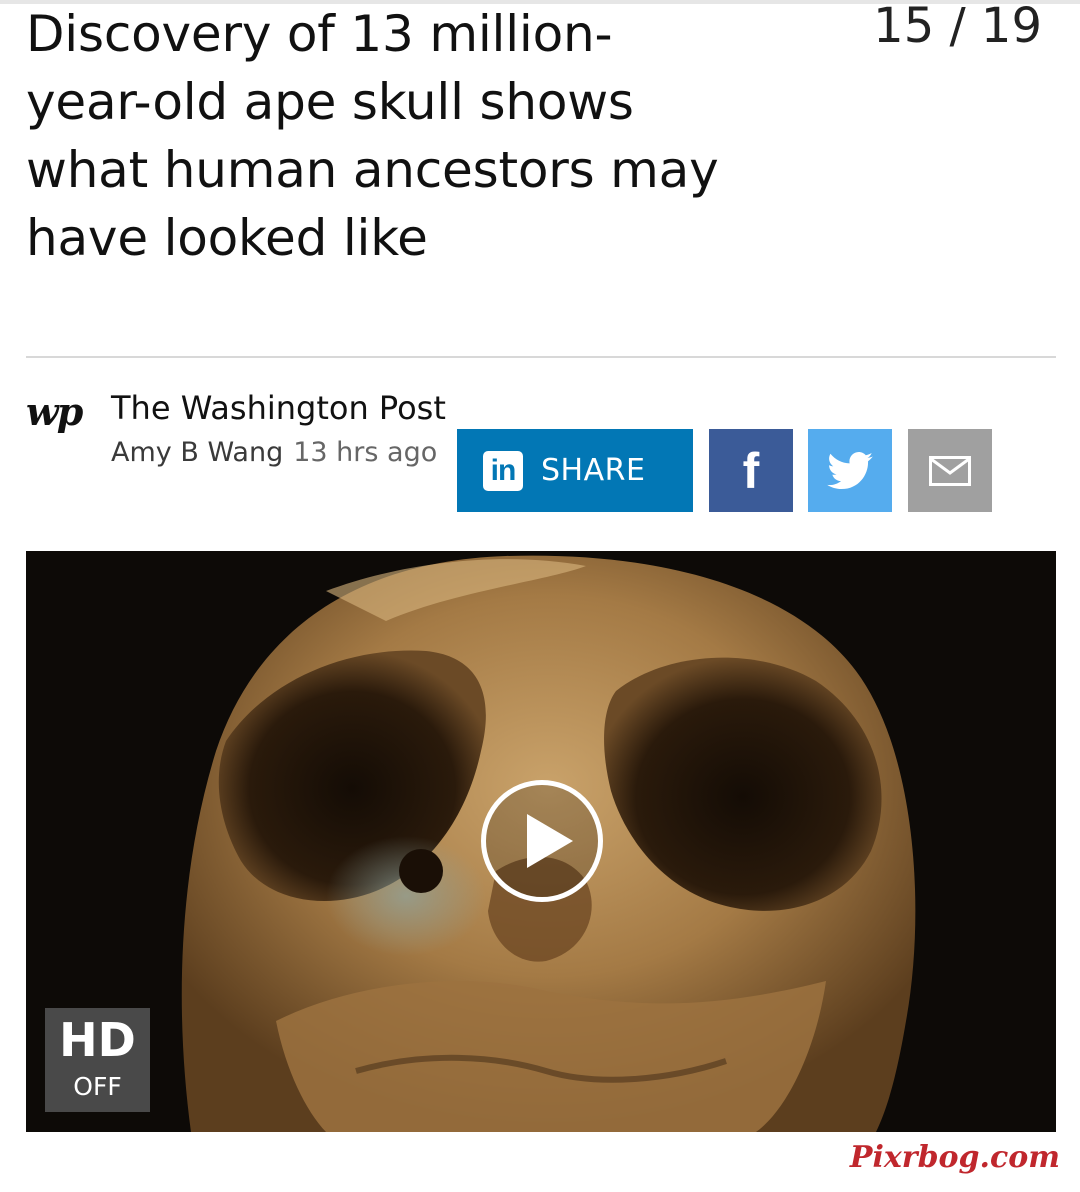 This screenshot has height=1192, width=1080. Describe the element at coordinates (54, 411) in the screenshot. I see `washington-post-logo: wp` at that location.